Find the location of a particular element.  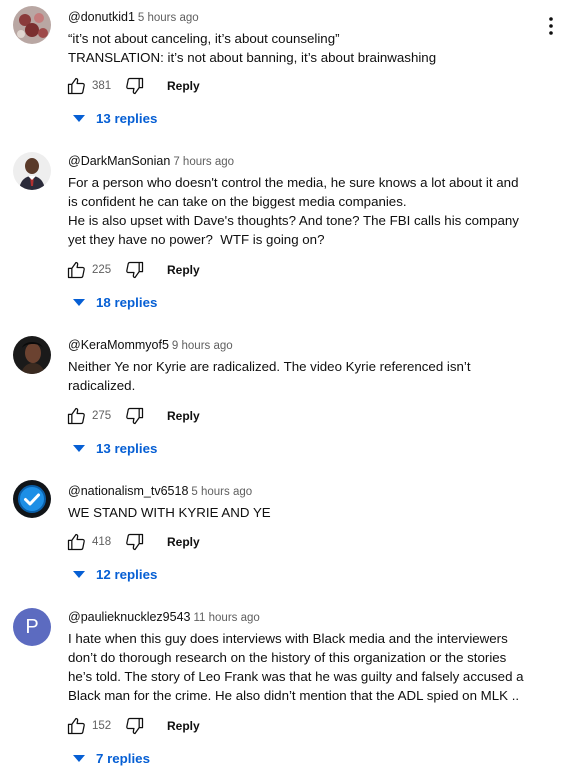

replies-count: 7 replies is located at coordinates (123, 758).